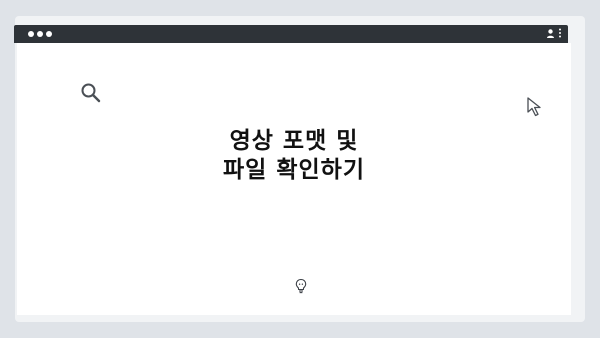 The width and height of the screenshot is (600, 338). I want to click on search-icon, so click(91, 95).